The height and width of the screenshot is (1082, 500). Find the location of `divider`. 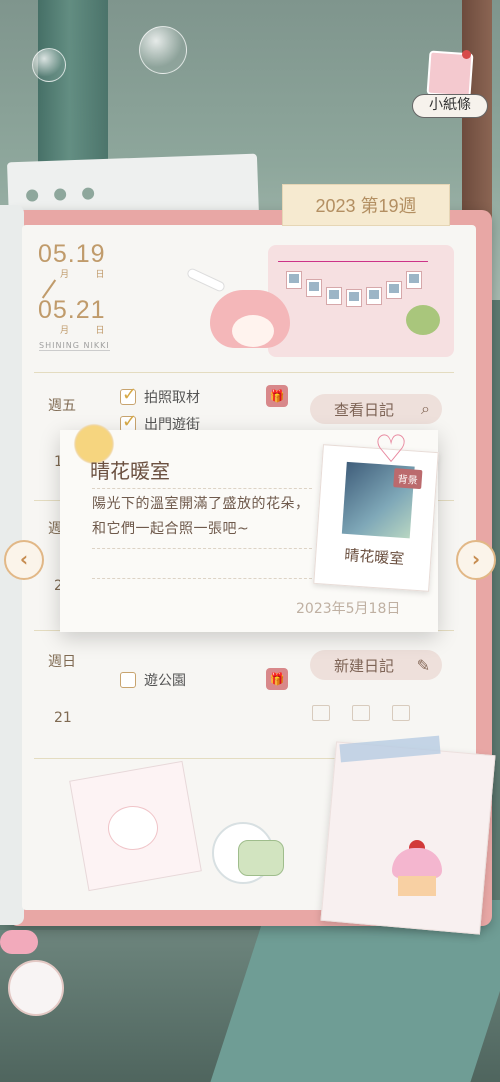

divider is located at coordinates (244, 372).